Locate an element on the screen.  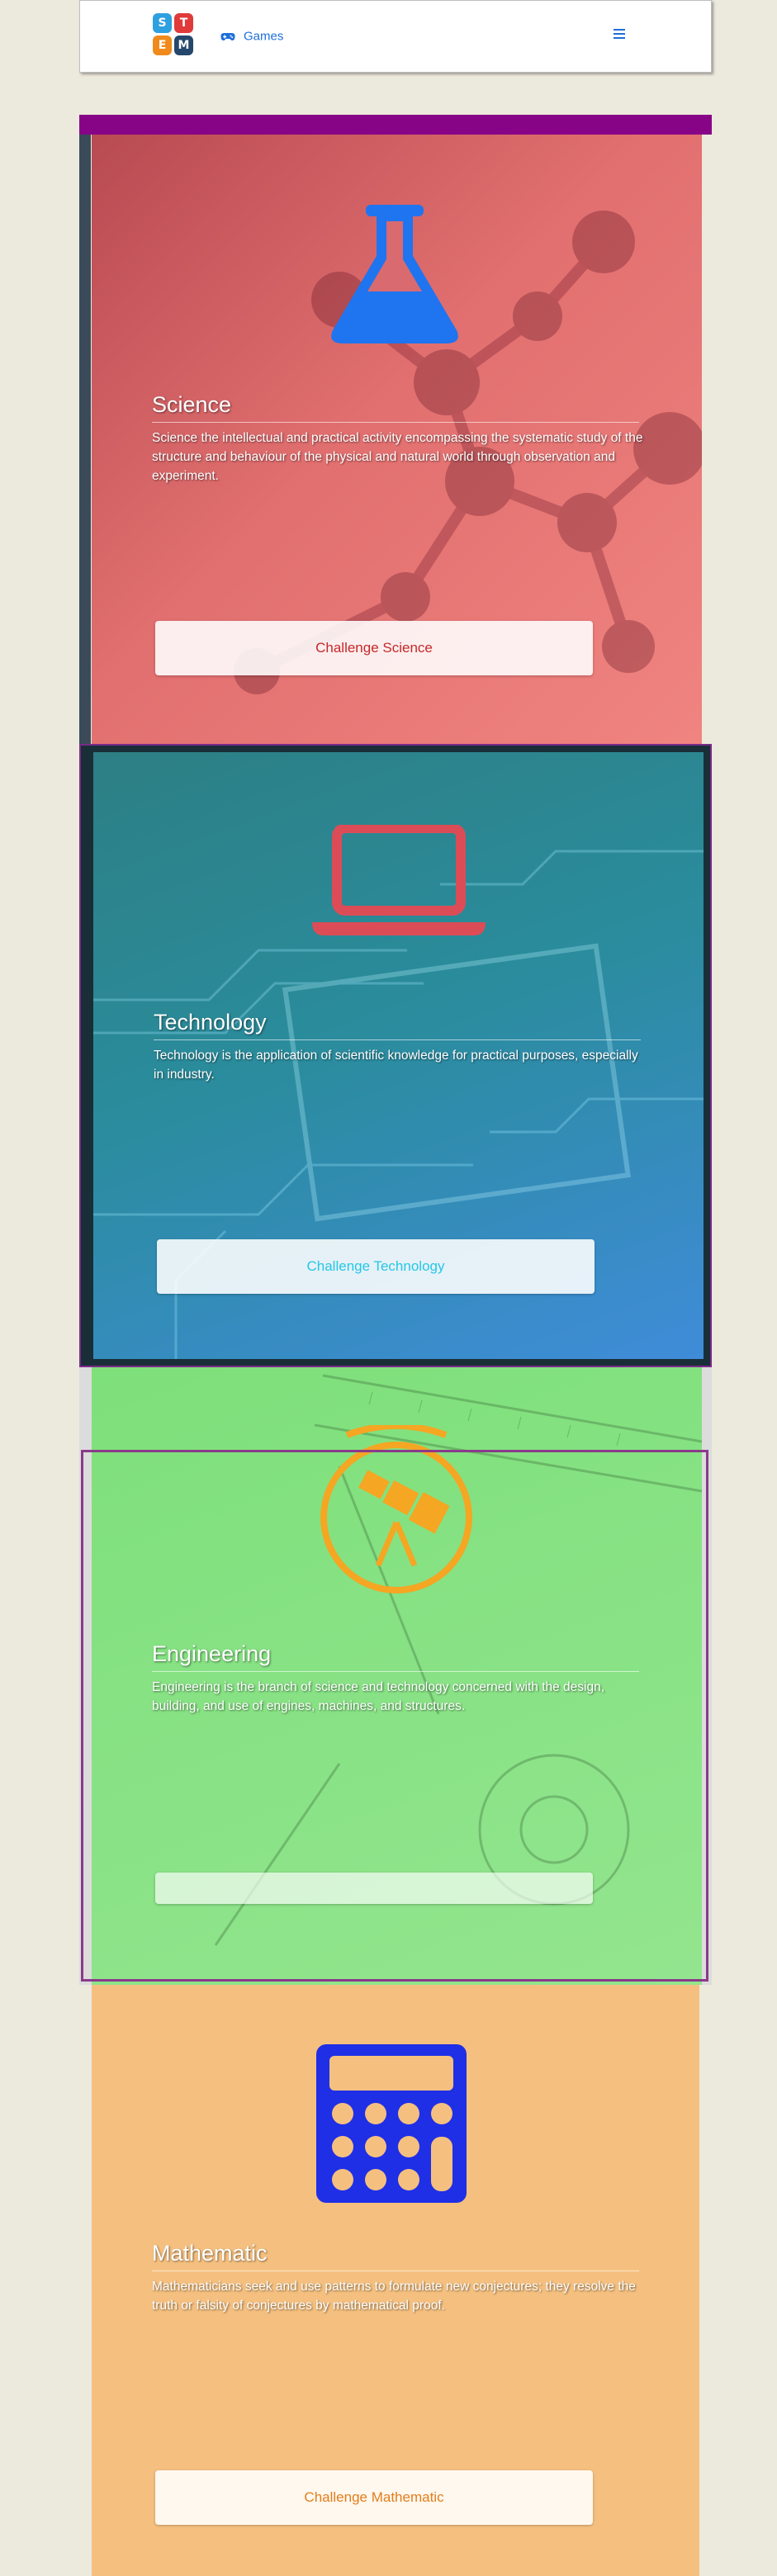
logo-tile-m: M is located at coordinates (184, 45).